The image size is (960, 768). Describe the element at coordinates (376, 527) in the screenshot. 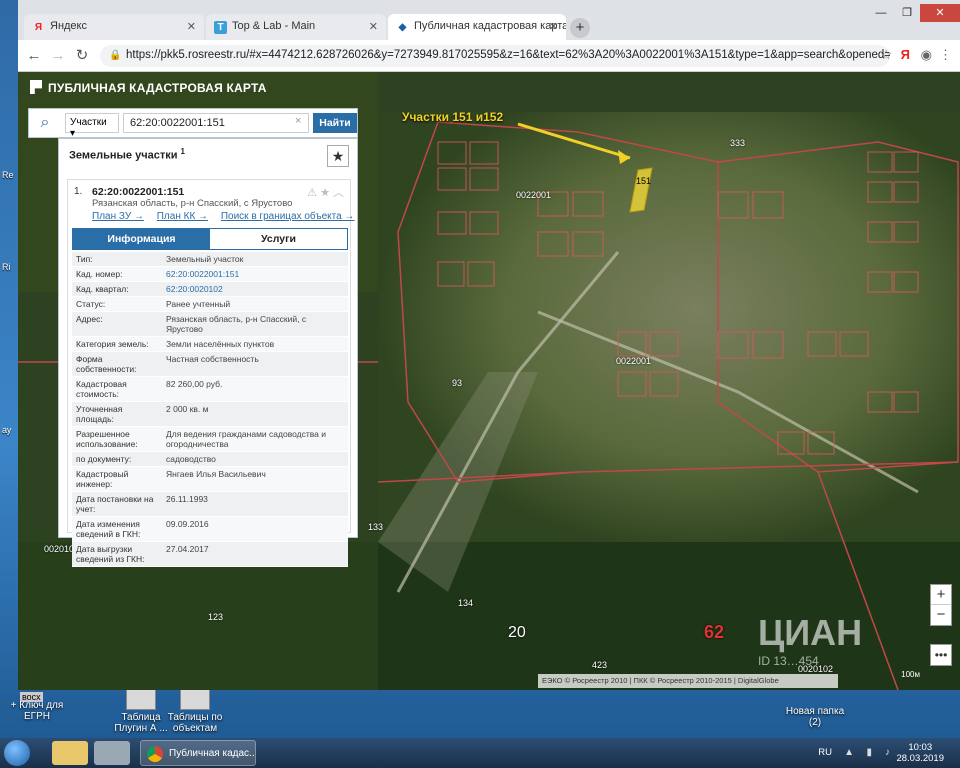

I see `map-parcel-label: 133` at that location.